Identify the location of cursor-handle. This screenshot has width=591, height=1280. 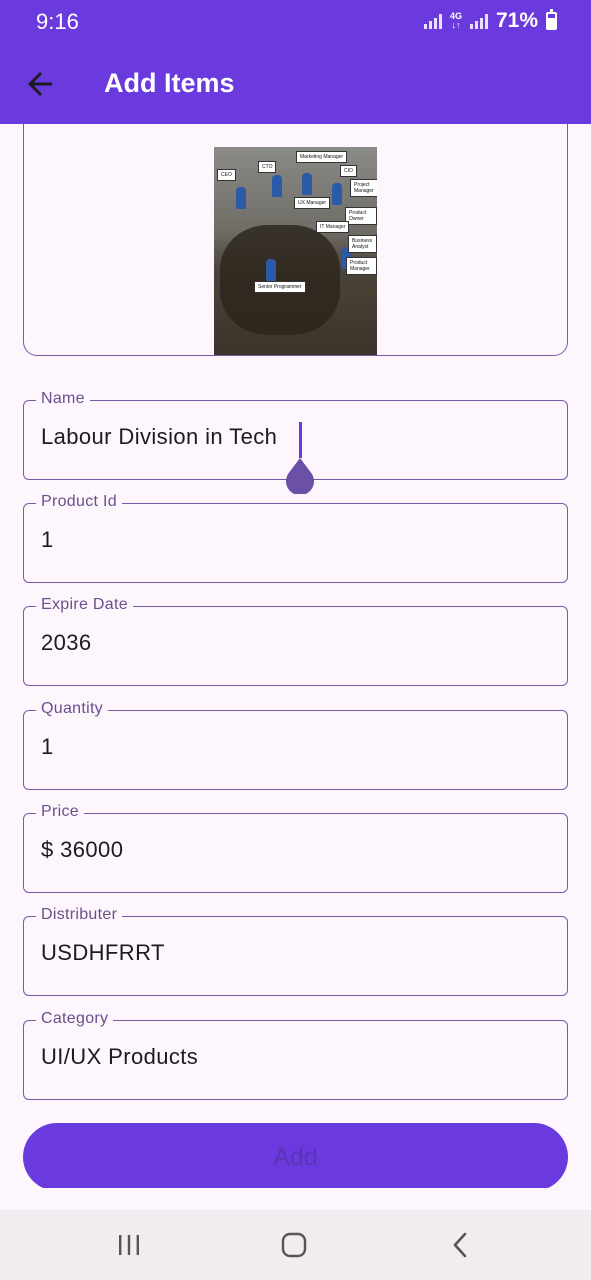
(300, 476).